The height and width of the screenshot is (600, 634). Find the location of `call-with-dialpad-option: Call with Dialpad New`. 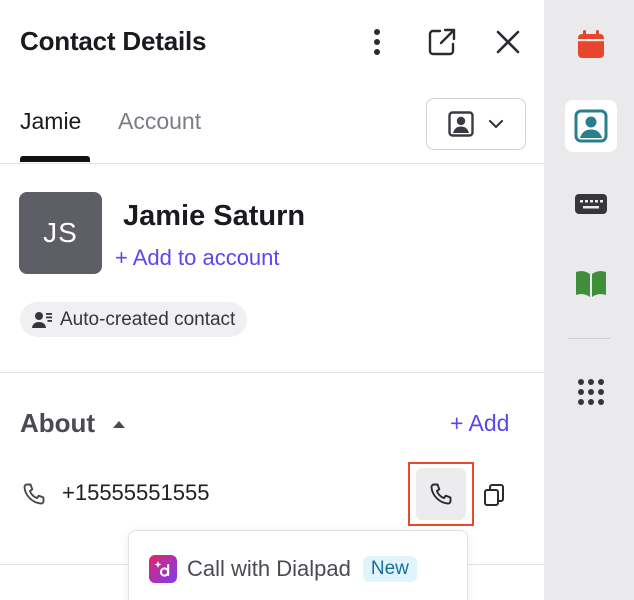

call-with-dialpad-option: Call with Dialpad New is located at coordinates (283, 569).